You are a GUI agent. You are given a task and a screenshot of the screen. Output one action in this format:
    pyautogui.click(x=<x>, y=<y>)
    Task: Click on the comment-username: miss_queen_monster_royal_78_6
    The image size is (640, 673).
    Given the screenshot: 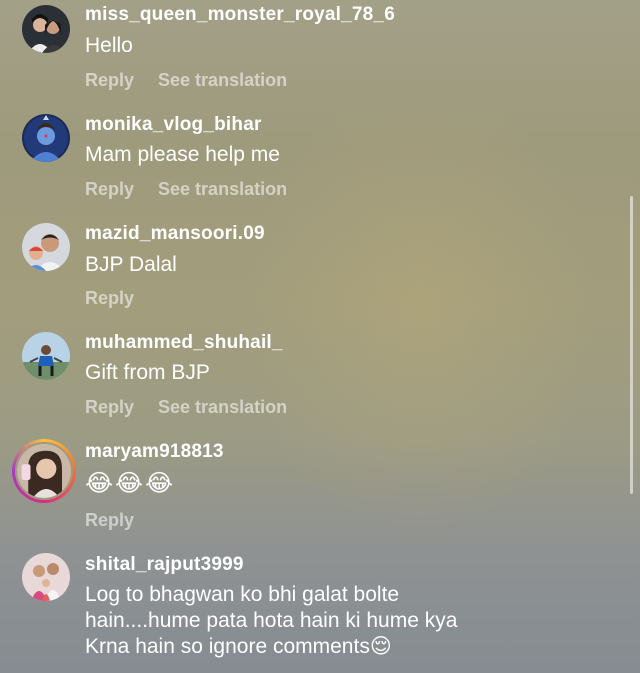 What is the action you would take?
    pyautogui.click(x=240, y=15)
    